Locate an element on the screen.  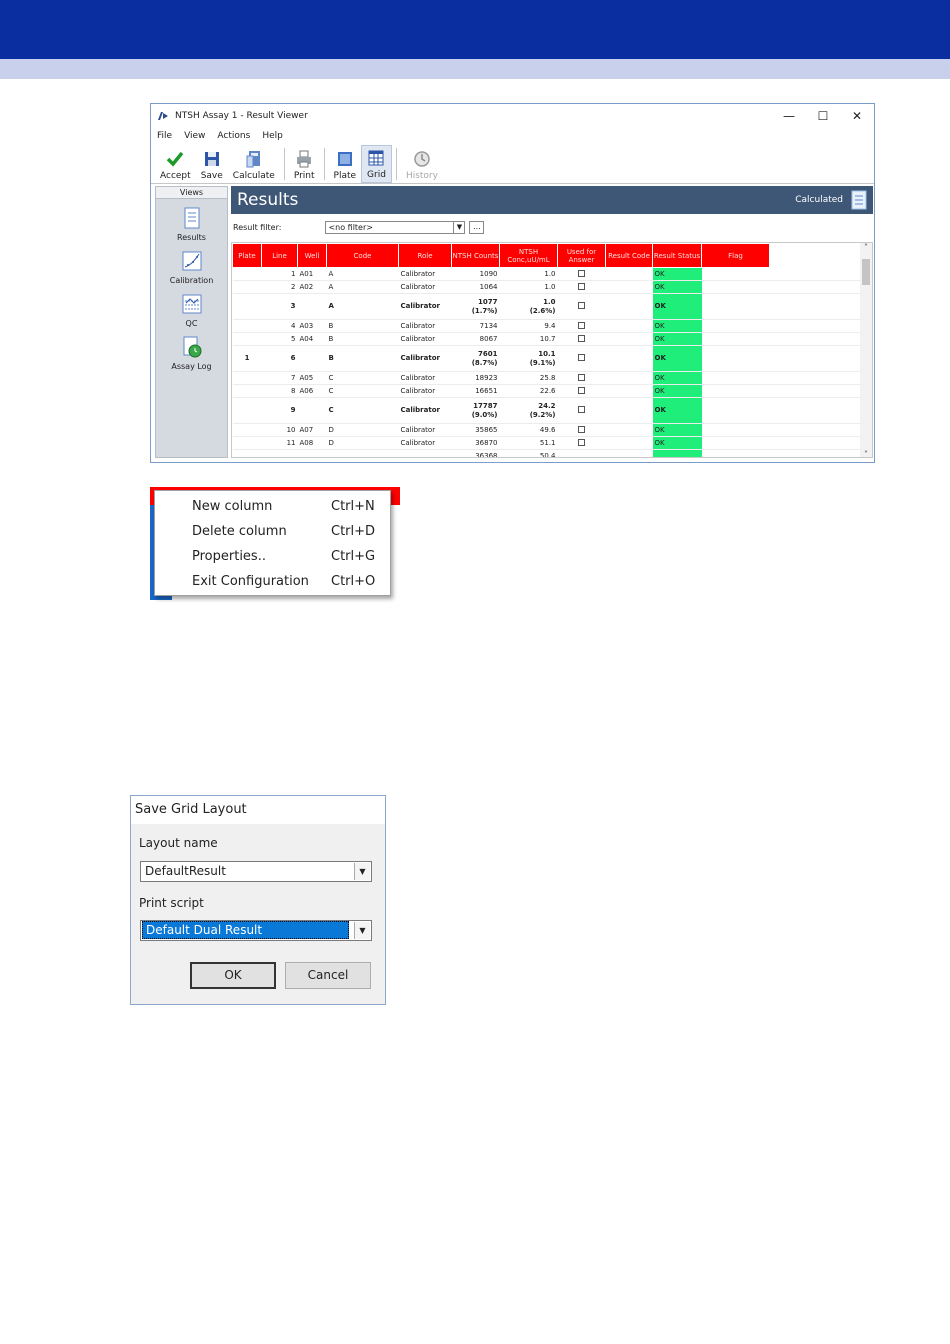
table-row: 2 A02 A Calibrator 1064 1.0 OK is located at coordinates (546, 287).